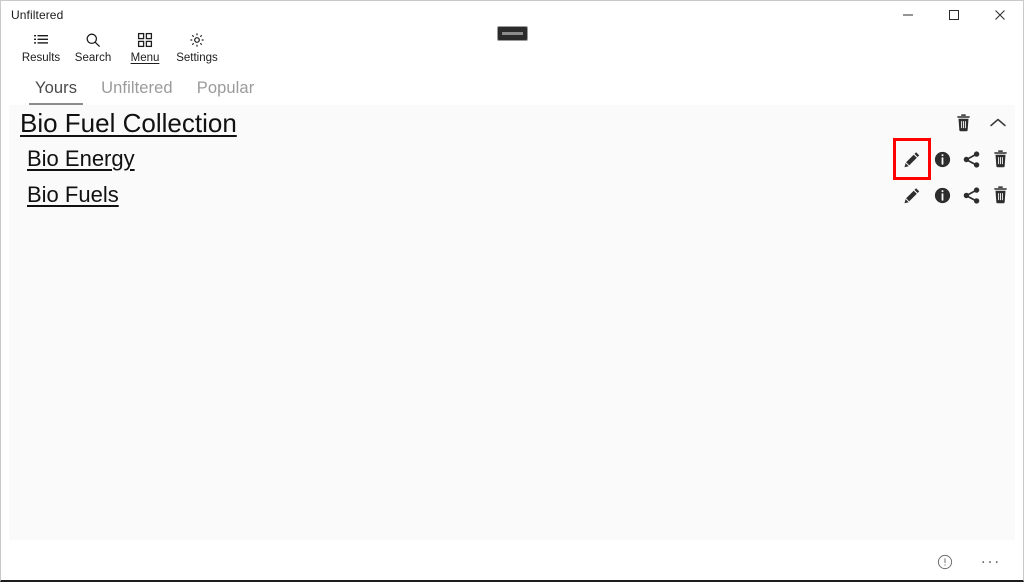 The image size is (1024, 582). Describe the element at coordinates (145, 40) in the screenshot. I see `grid-icon` at that location.